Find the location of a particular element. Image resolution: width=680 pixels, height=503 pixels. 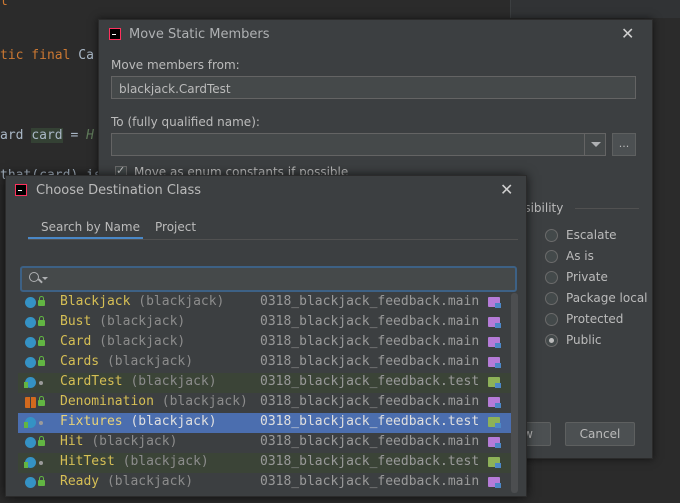

class-name: HitTest (blackjack) is located at coordinates (134, 461).